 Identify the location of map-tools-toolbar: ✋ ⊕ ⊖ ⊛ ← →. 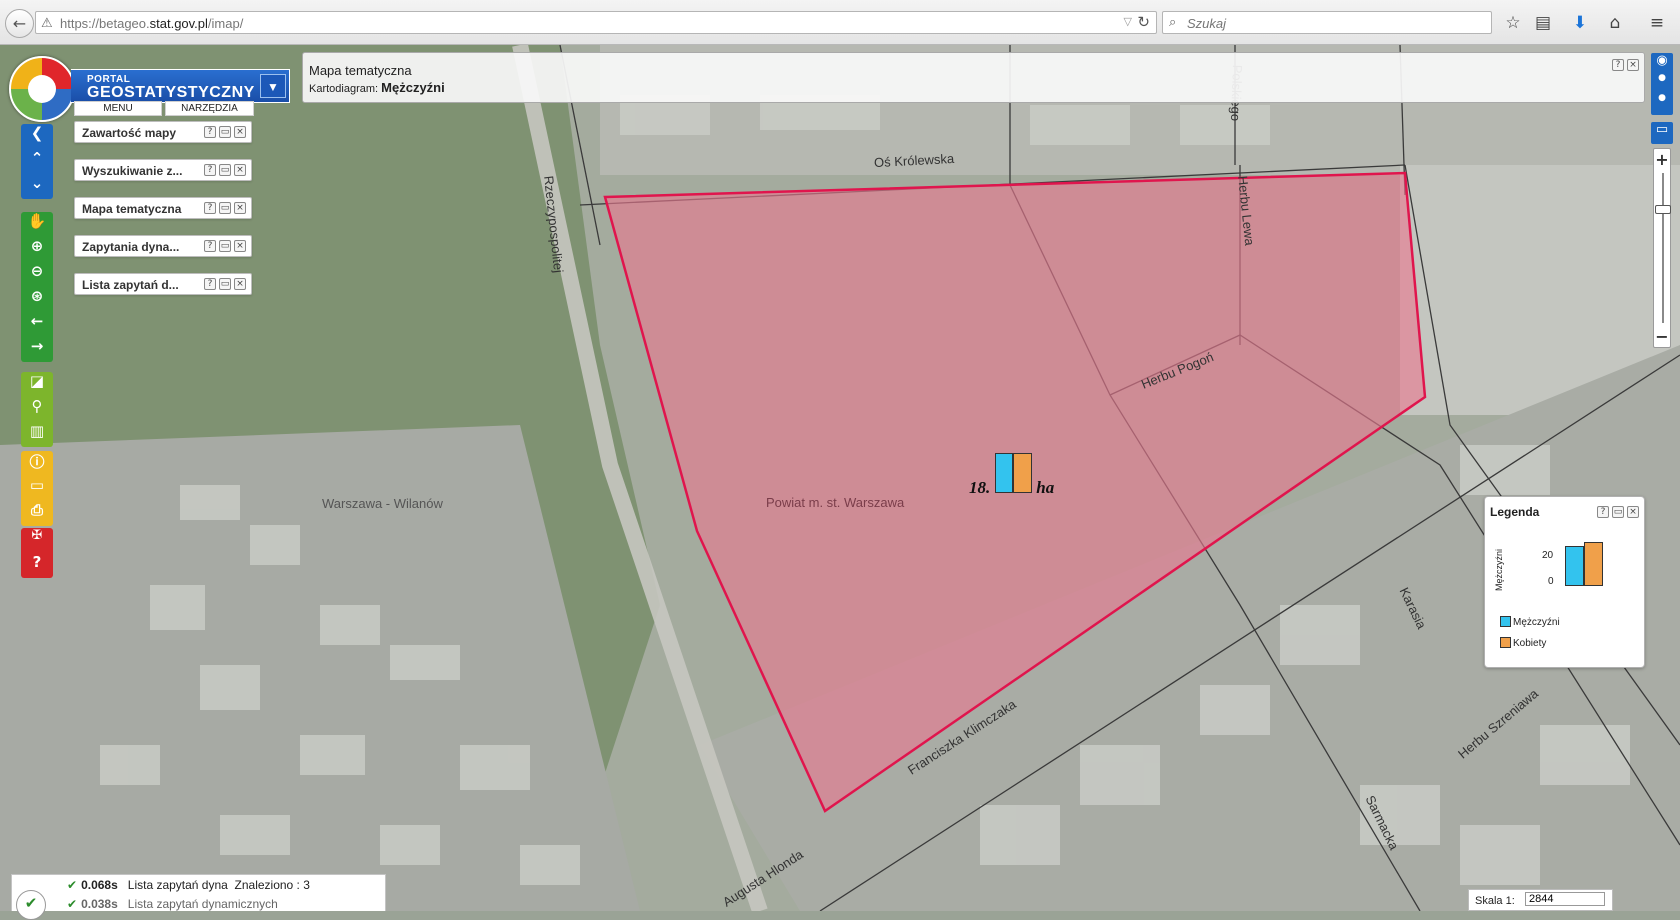
(37, 287).